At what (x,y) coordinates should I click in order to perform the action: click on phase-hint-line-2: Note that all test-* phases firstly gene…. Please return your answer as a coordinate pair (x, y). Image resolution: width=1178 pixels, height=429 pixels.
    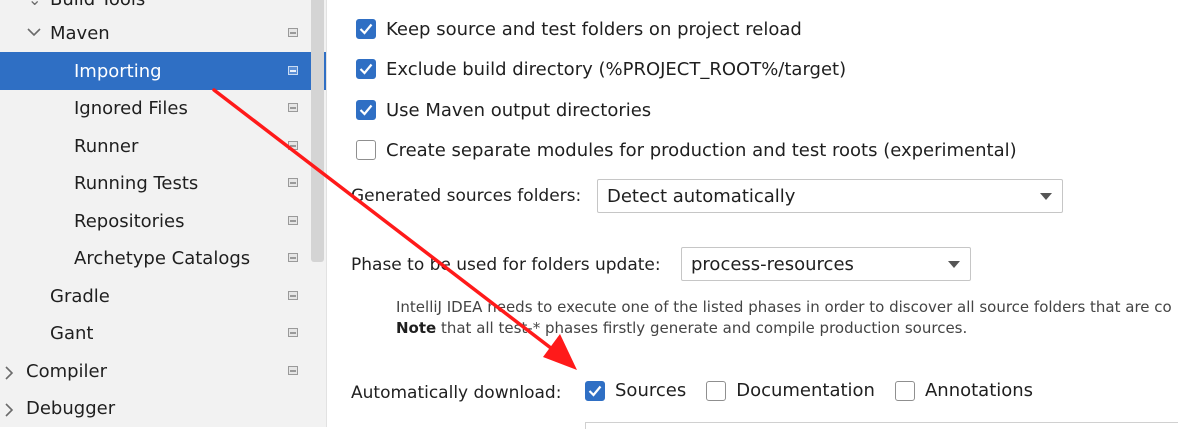
    Looking at the image, I should click on (681, 328).